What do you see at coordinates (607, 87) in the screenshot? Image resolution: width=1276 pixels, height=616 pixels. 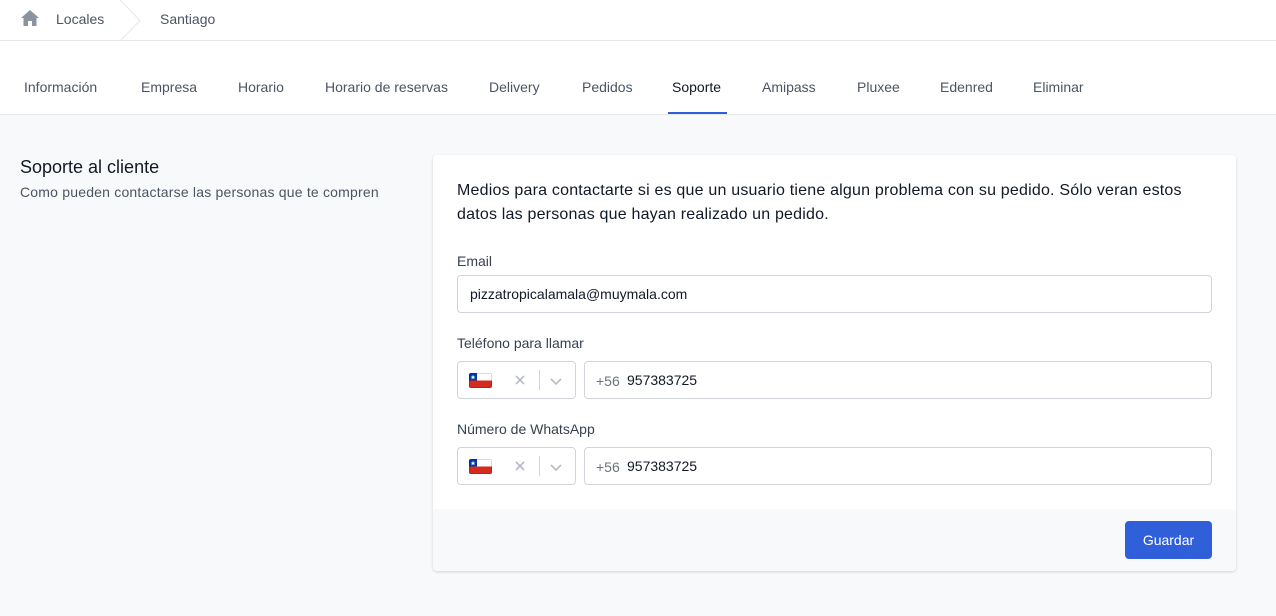 I see `tab-pedidos: Pedidos` at bounding box center [607, 87].